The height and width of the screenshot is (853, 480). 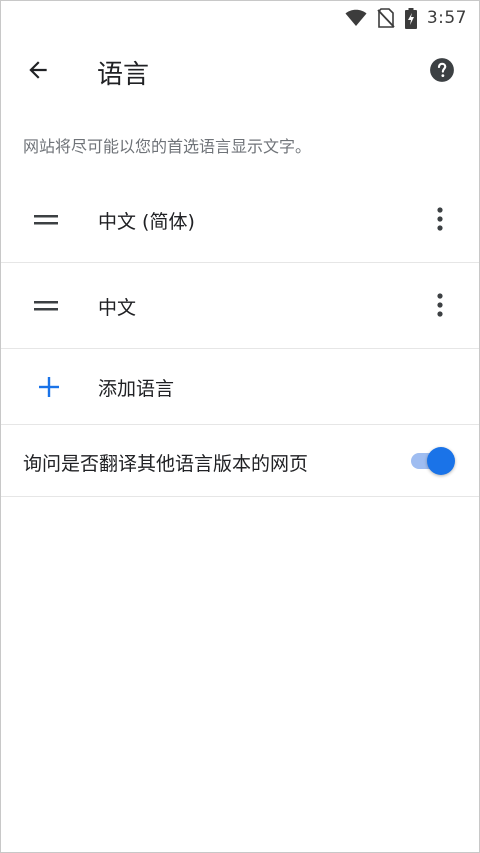 What do you see at coordinates (356, 18) in the screenshot?
I see `wifi-icon` at bounding box center [356, 18].